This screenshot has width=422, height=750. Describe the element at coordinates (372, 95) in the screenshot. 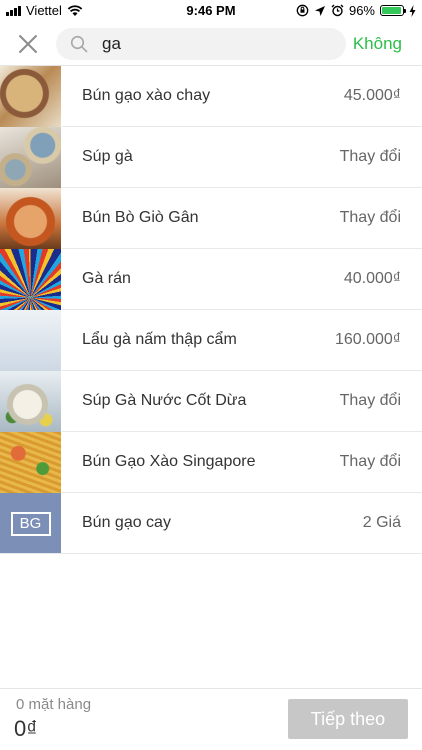

I see `item-price: 45.000₫` at that location.